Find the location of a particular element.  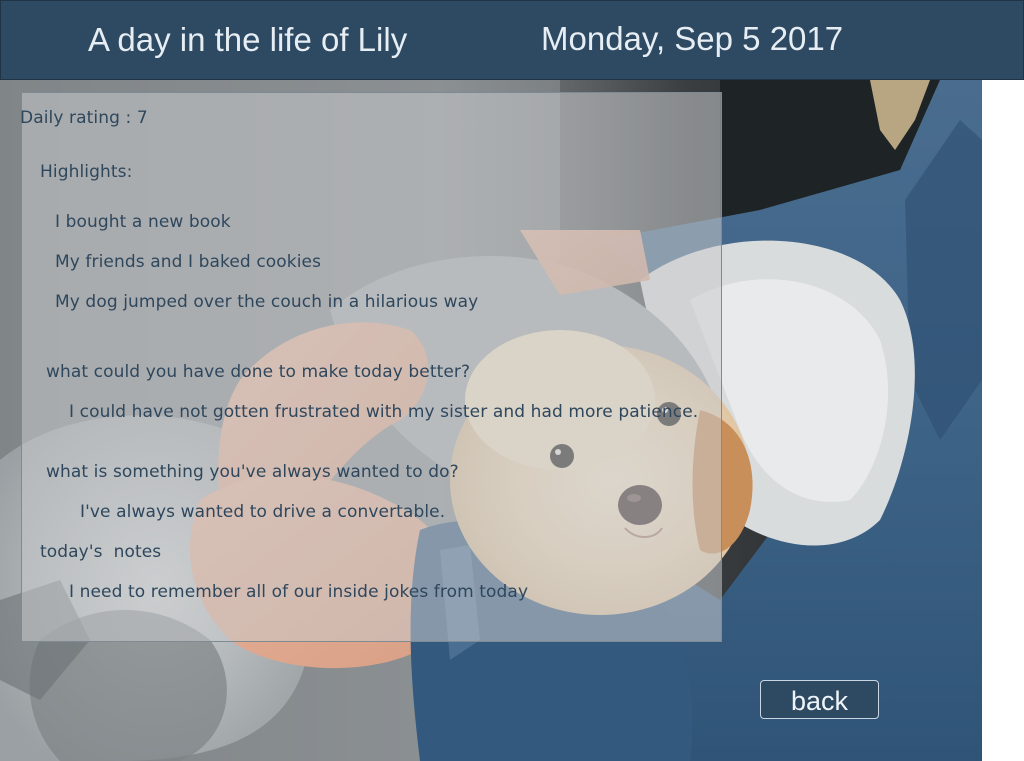

page-title: A day in the life of Lily is located at coordinates (248, 39).